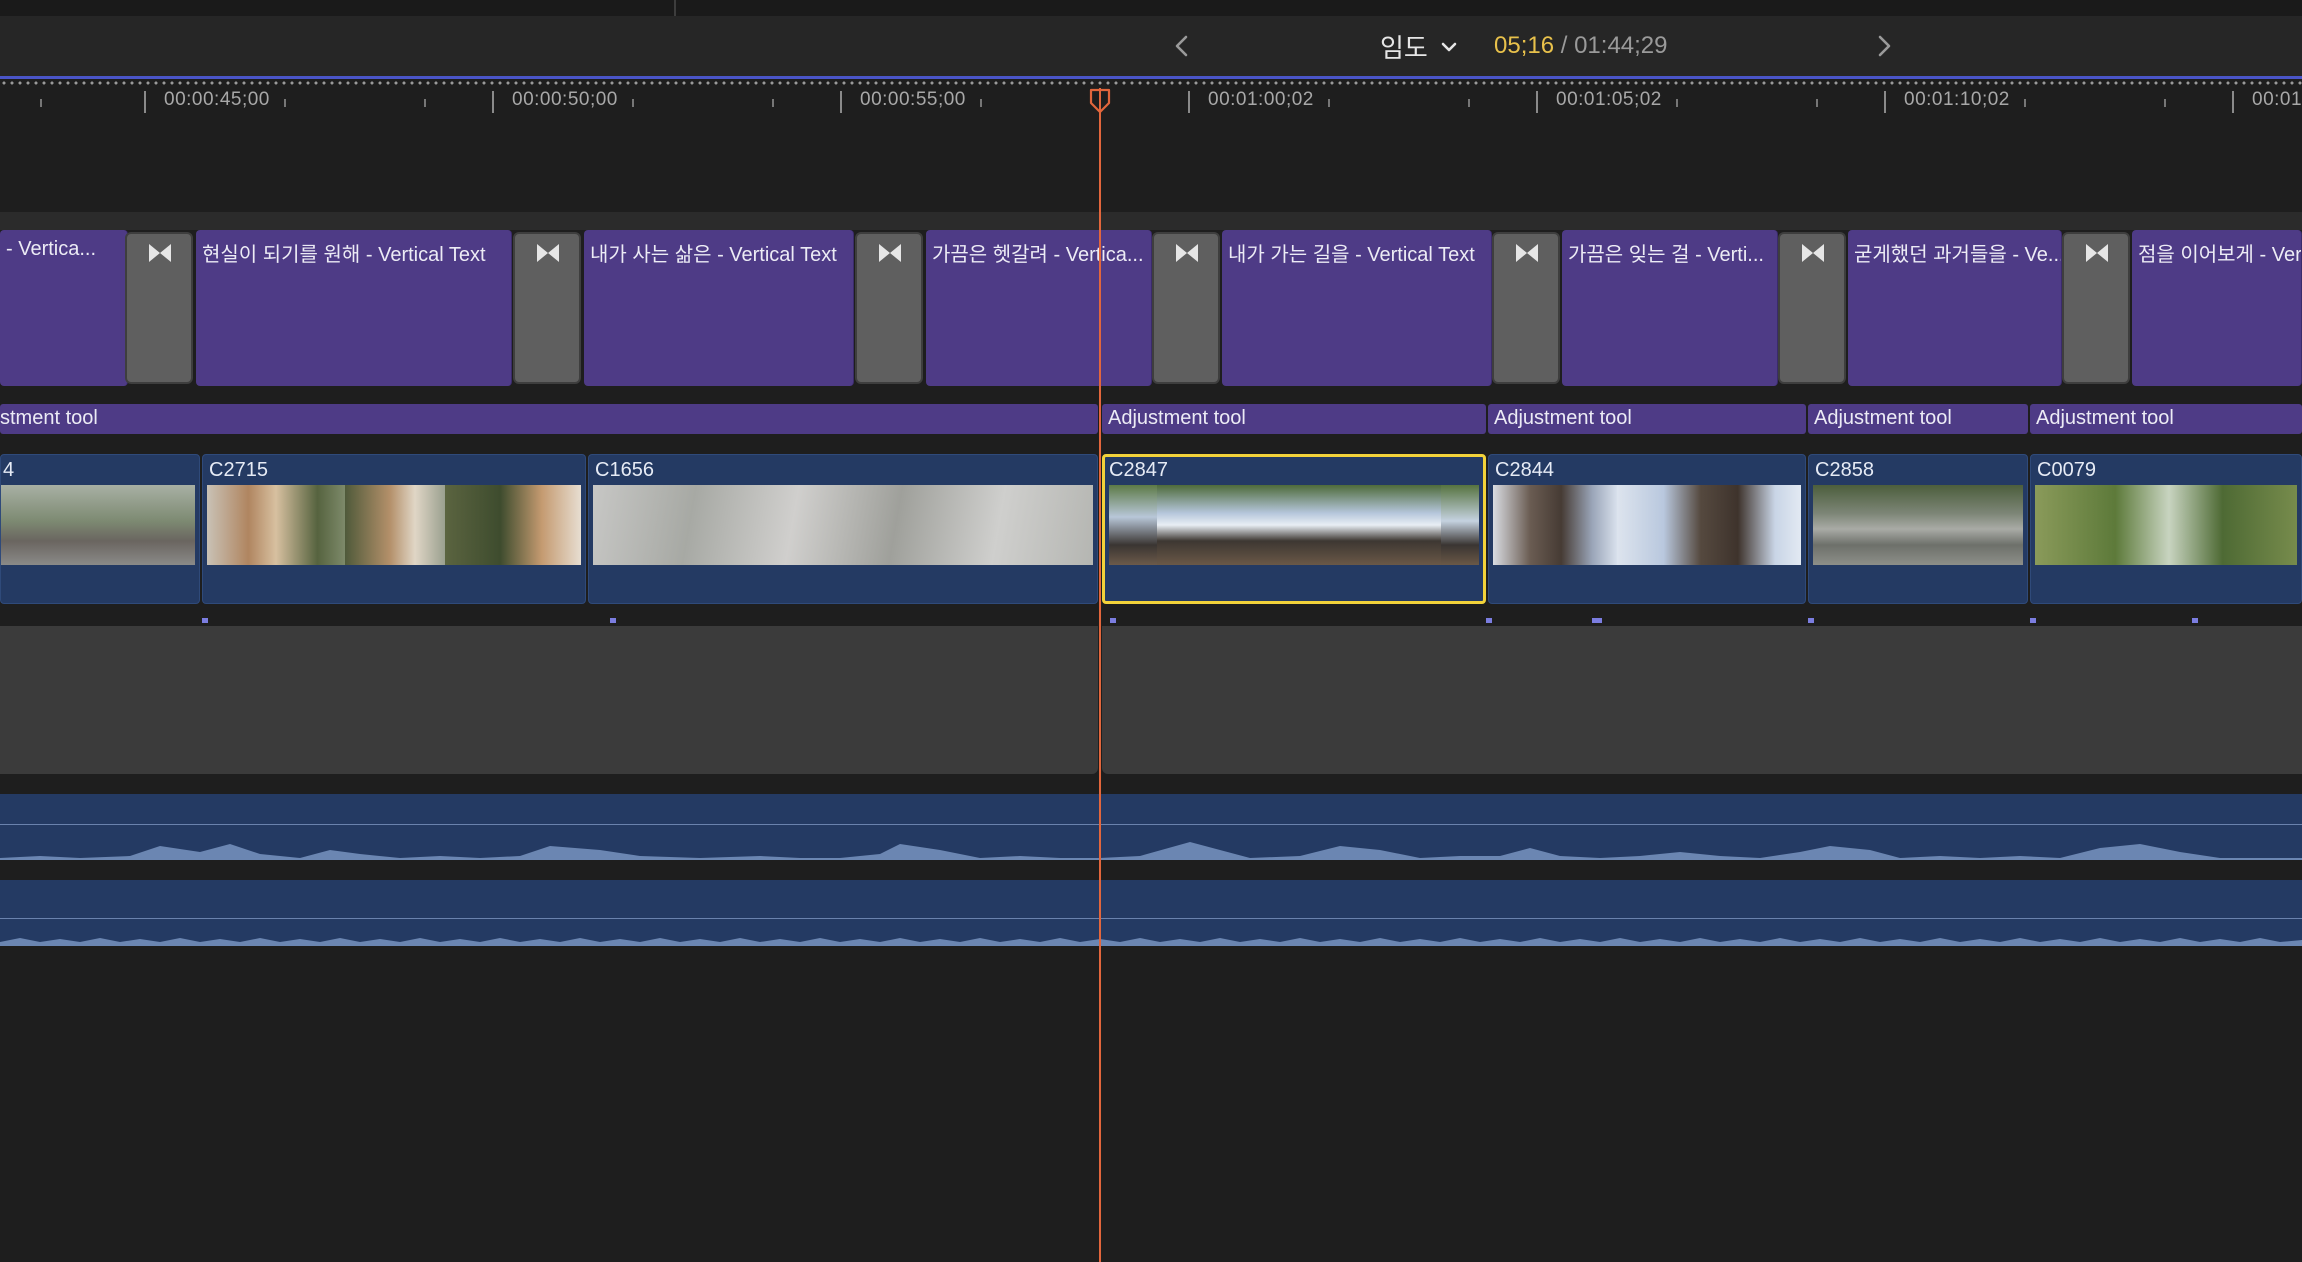 Image resolution: width=2302 pixels, height=1262 pixels. I want to click on background-audio-track, so click(1151, 913).